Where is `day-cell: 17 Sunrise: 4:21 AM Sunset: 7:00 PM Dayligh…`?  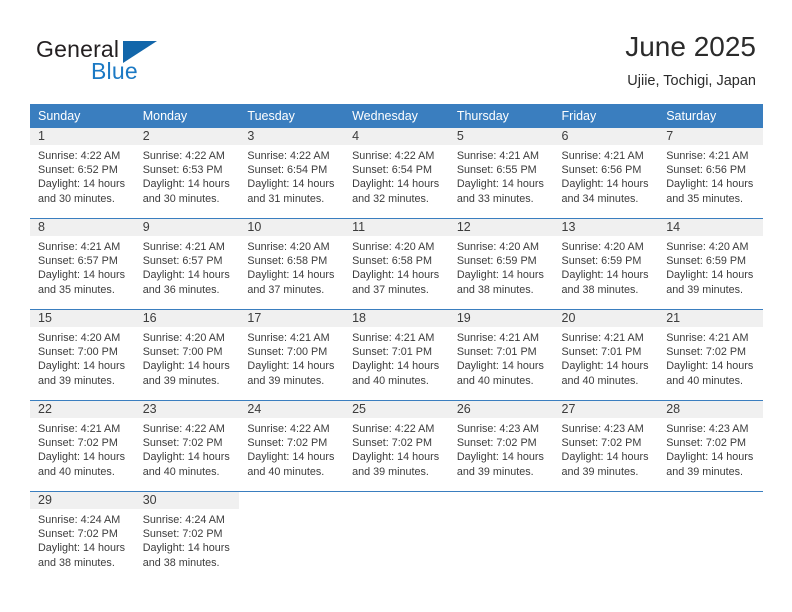
day-cell: 17 Sunrise: 4:21 AM Sunset: 7:00 PM Dayligh… is located at coordinates (292, 355).